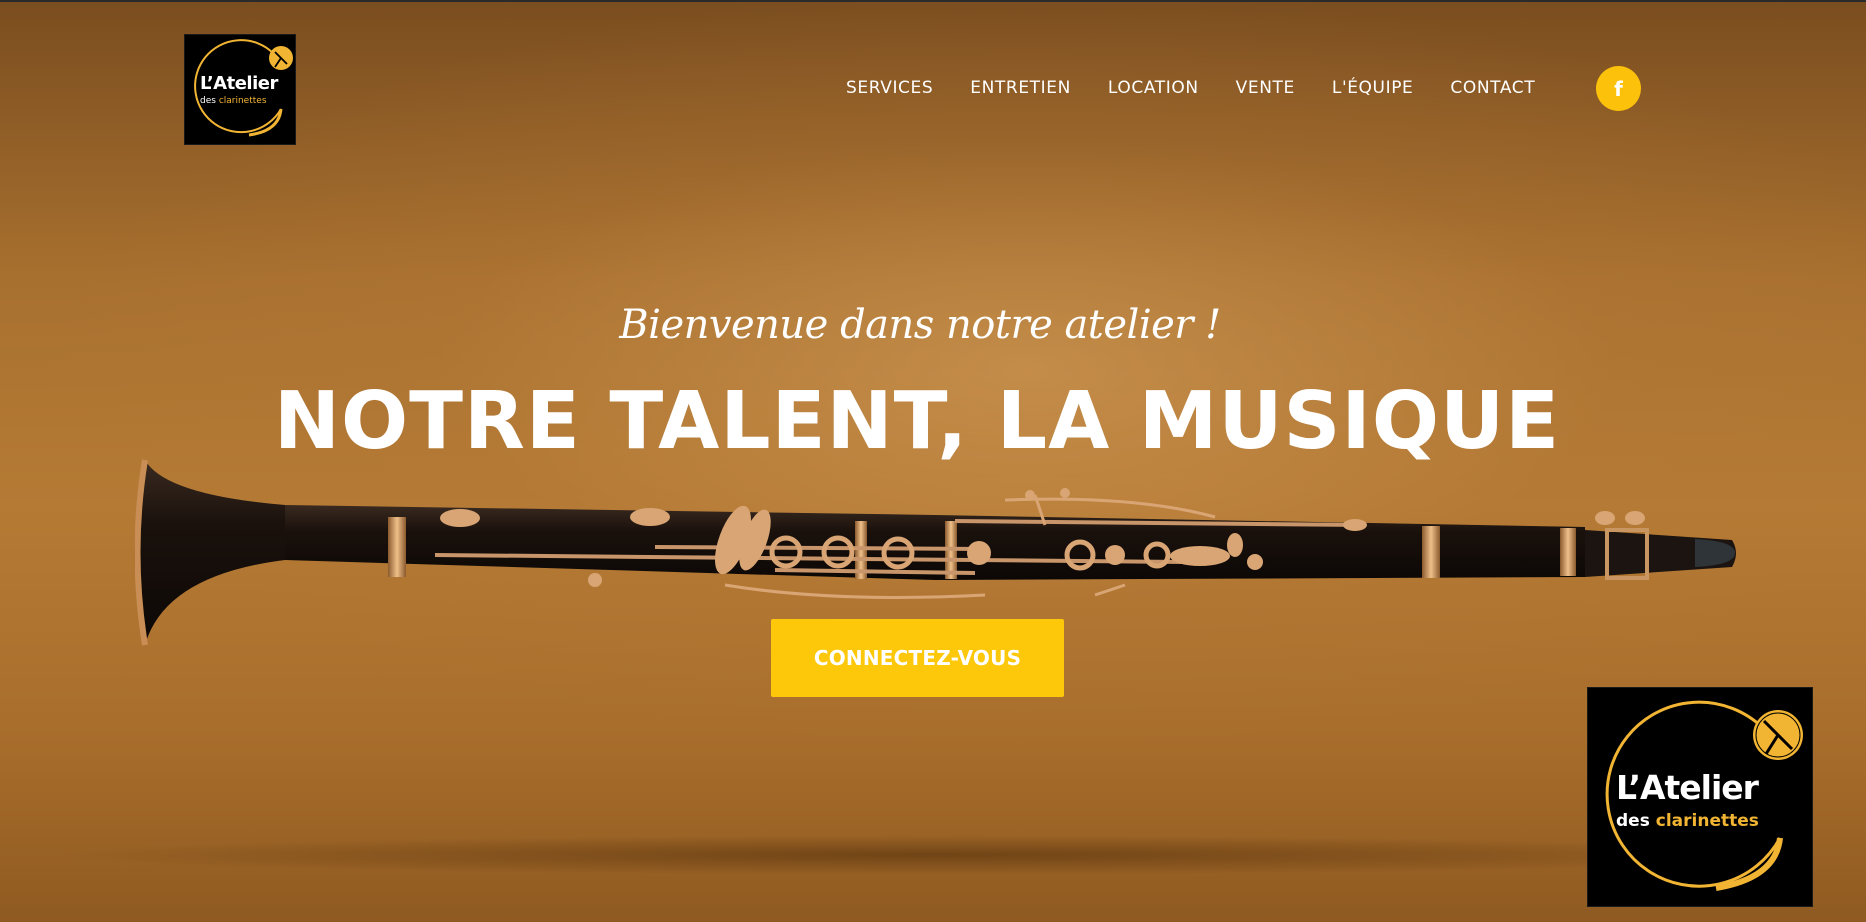  What do you see at coordinates (1153, 88) in the screenshot?
I see `nav-location: LOCATION` at bounding box center [1153, 88].